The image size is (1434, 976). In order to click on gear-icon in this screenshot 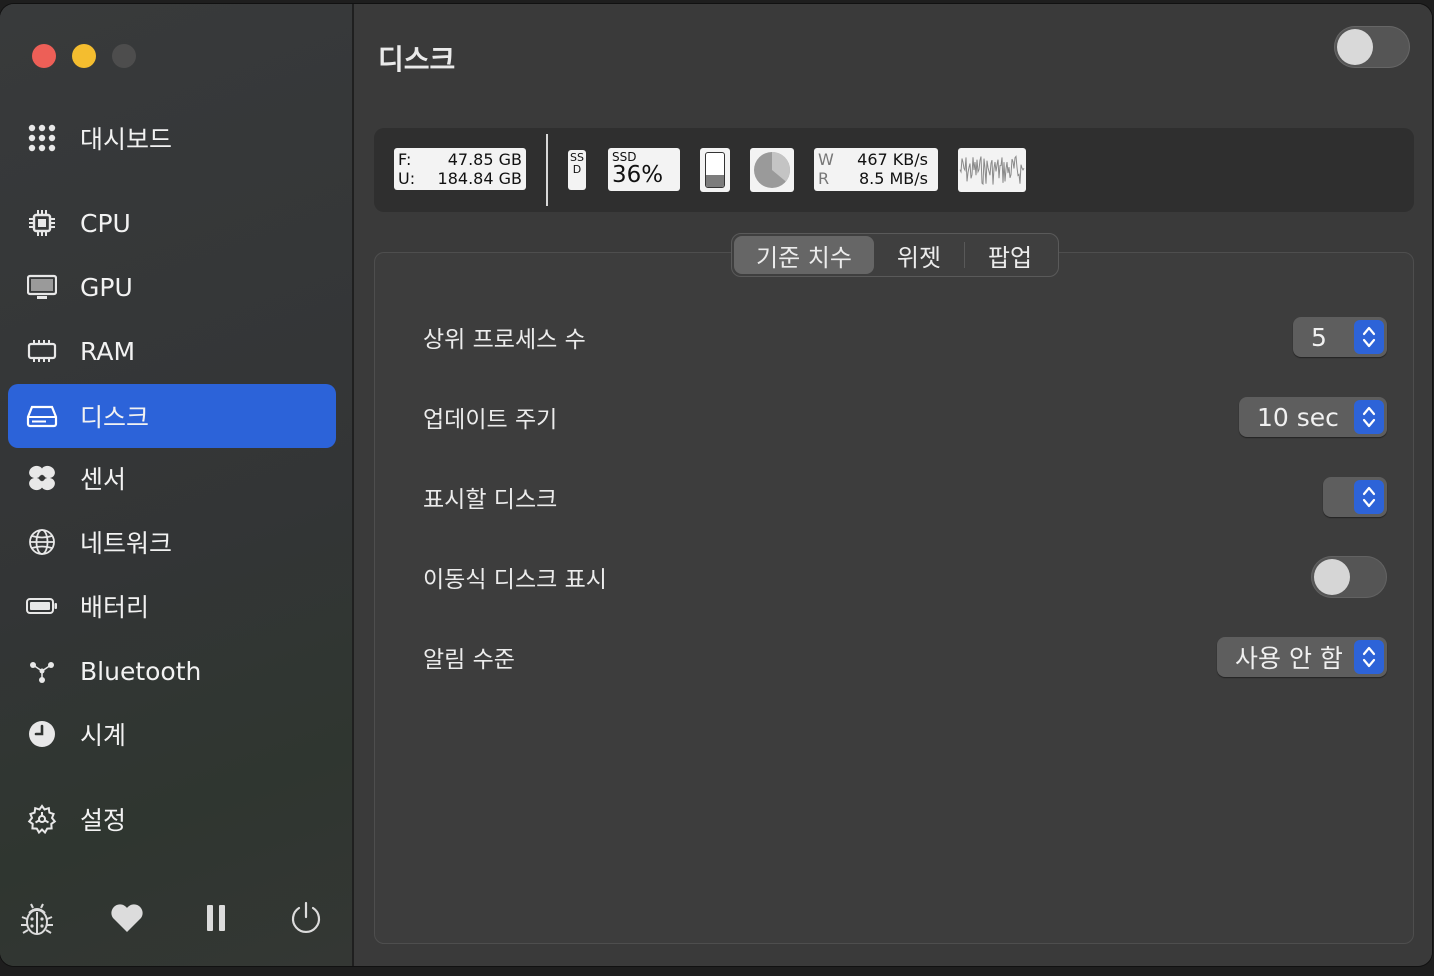, I will do `click(42, 819)`.